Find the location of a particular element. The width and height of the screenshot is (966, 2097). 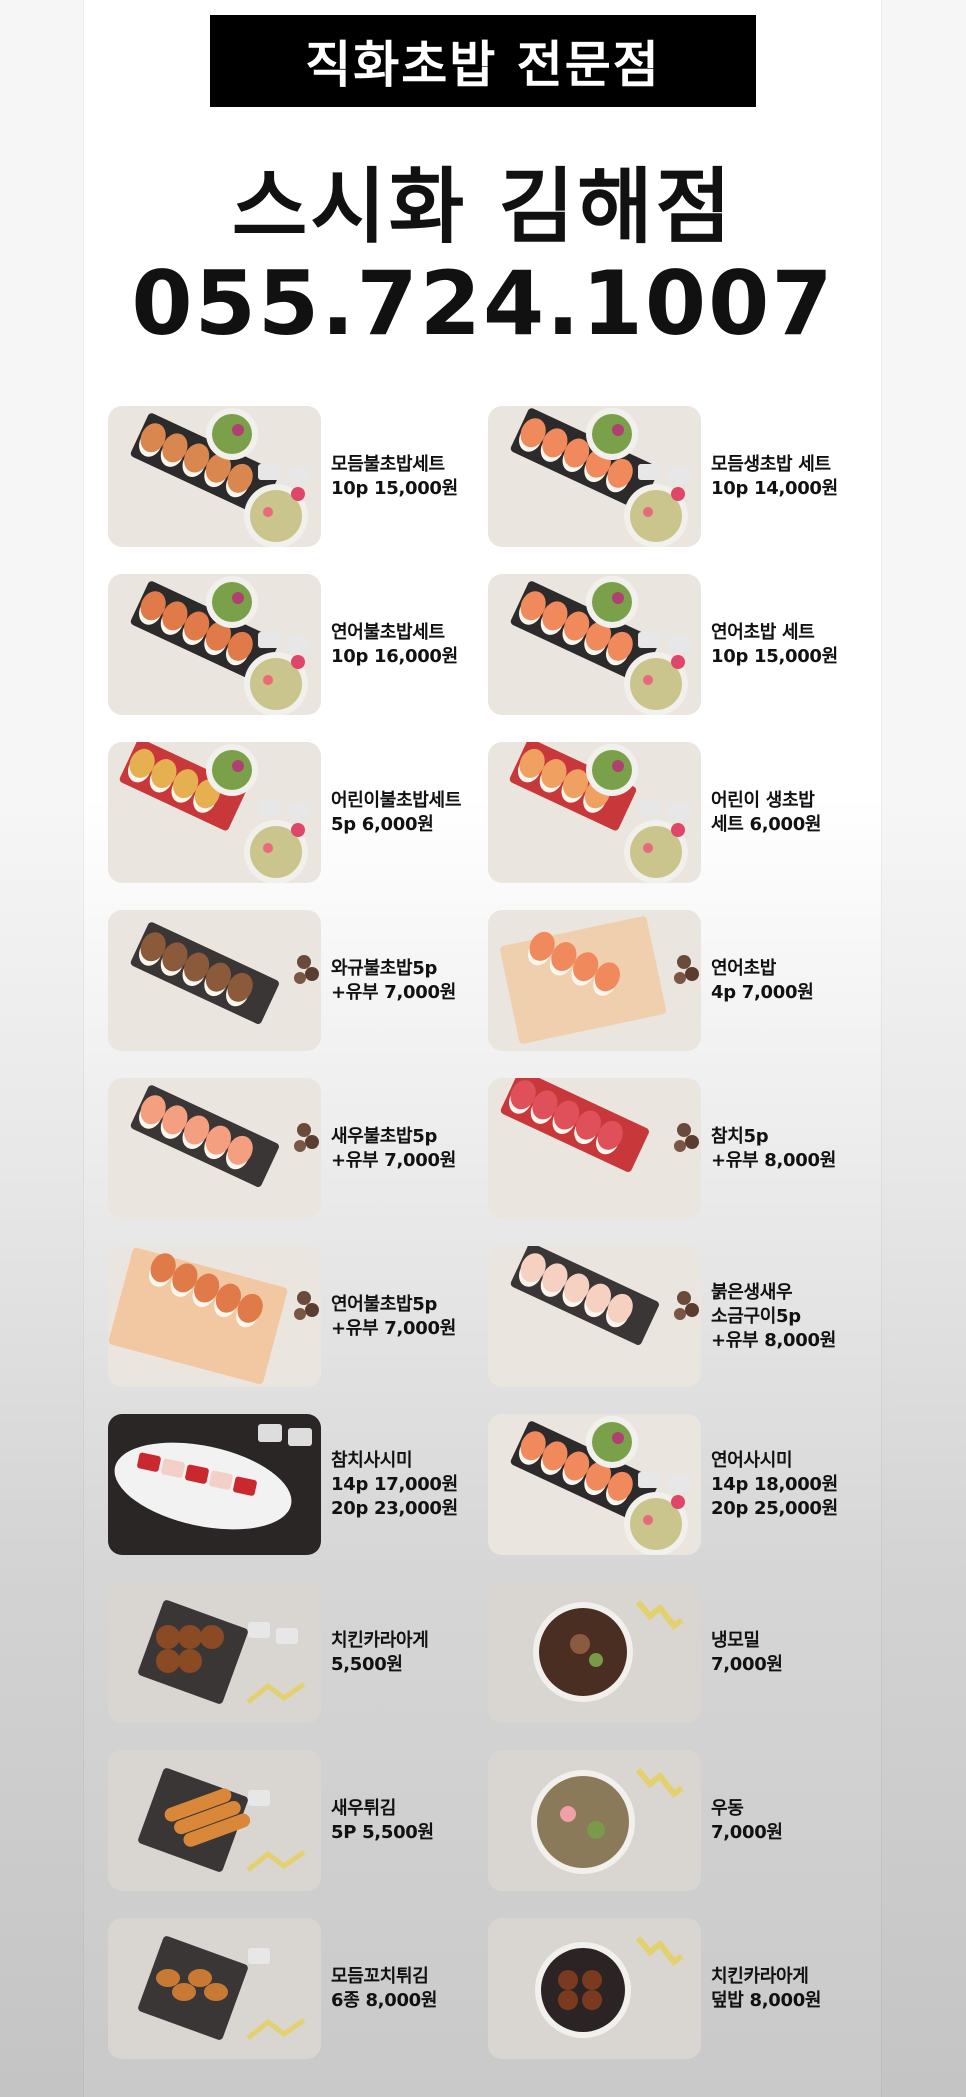

menu-item: 어린이 생초밥 세트 6,000원 is located at coordinates (678, 812).